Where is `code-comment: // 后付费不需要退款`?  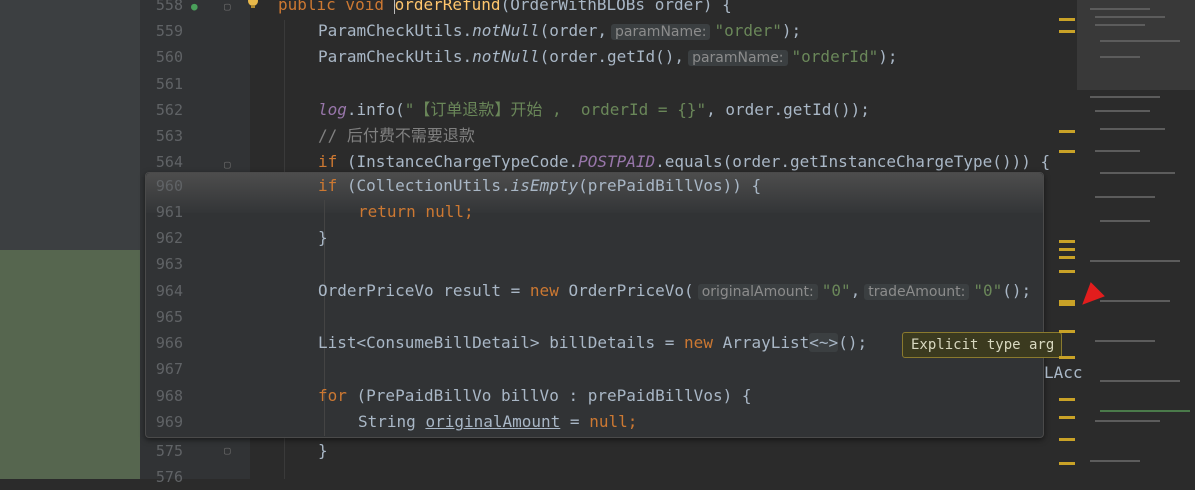 code-comment: // 后付费不需要退款 is located at coordinates (396, 136).